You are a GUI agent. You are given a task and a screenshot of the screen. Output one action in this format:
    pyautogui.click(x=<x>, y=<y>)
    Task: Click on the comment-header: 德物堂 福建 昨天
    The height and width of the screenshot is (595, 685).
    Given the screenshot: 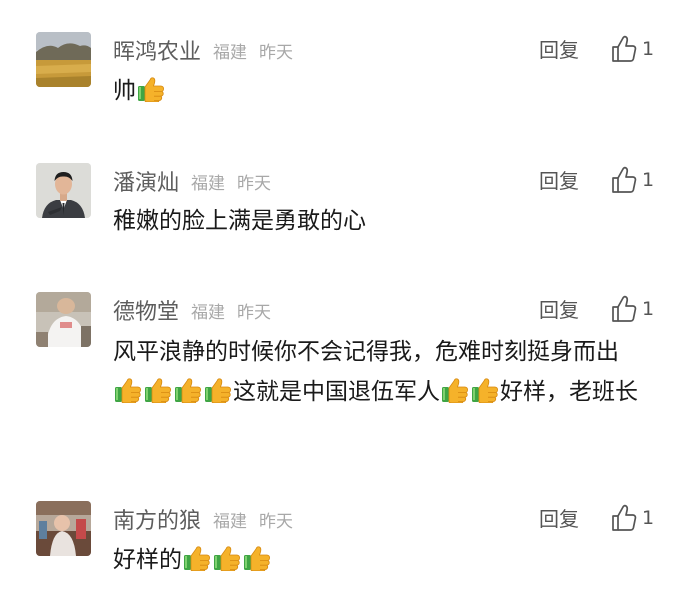 What is the action you would take?
    pyautogui.click(x=192, y=310)
    